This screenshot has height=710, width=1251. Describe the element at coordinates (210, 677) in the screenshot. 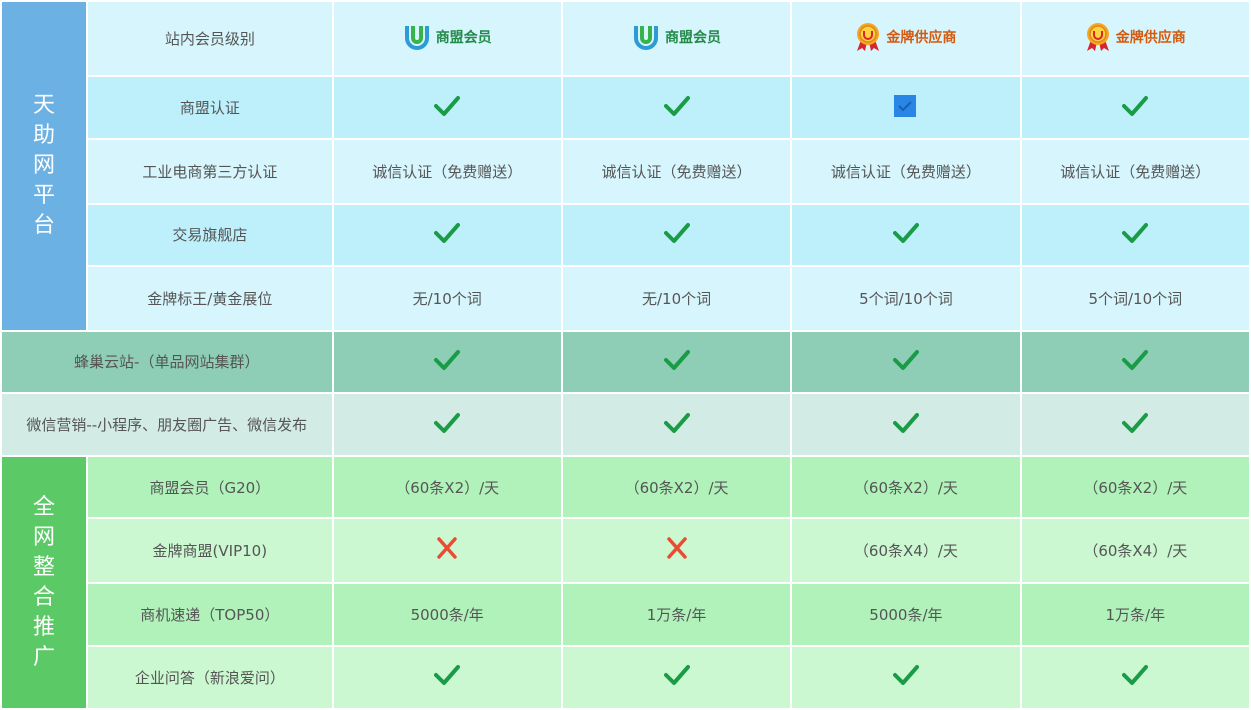

I see `row-label: 企业问答（新浪爱问）` at that location.